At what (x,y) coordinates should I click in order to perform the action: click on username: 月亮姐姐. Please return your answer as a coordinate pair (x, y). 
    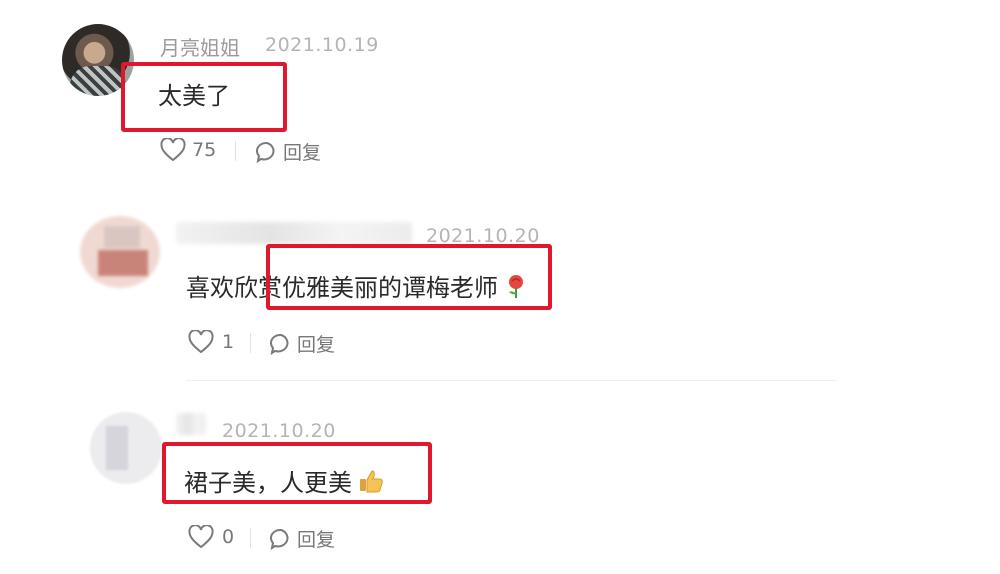
    Looking at the image, I should click on (200, 46).